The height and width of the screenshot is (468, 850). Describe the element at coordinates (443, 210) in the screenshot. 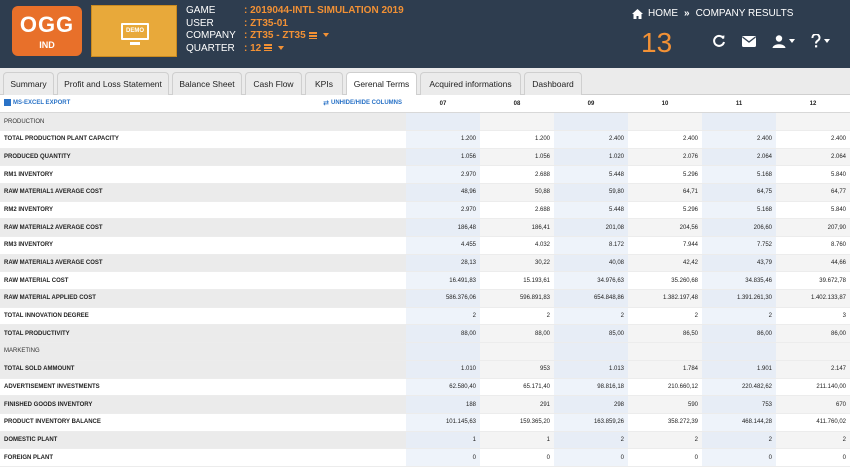

I see `value-cell: 2.970` at that location.